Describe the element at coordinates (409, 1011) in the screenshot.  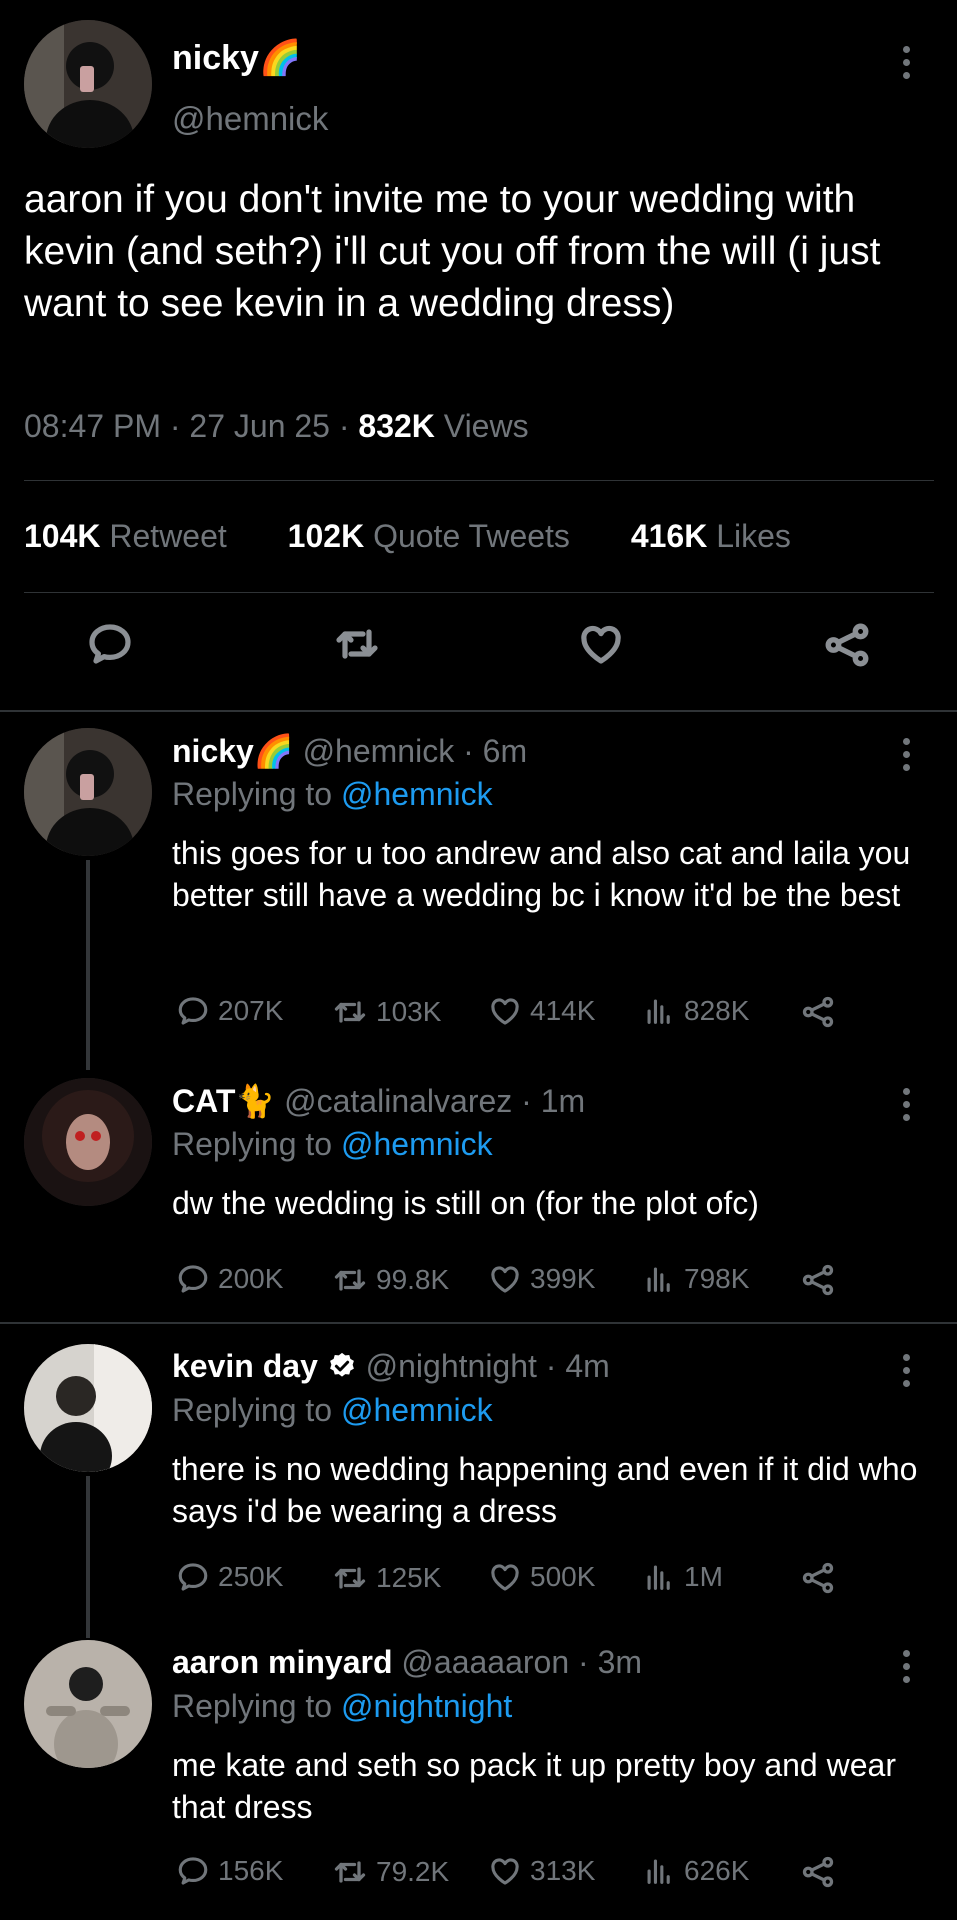
I see `retweet-count: 103K` at that location.